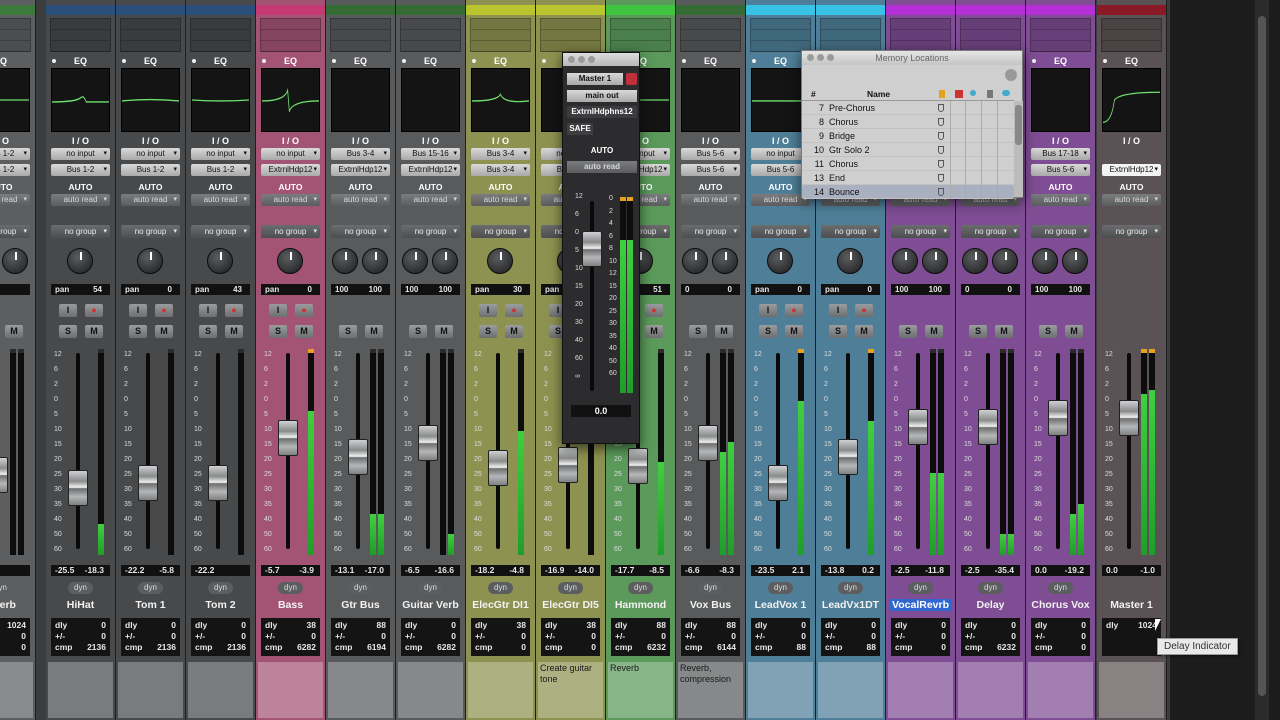  What do you see at coordinates (290, 170) in the screenshot?
I see `output-selector: ExtrnlHdp12 ▾` at bounding box center [290, 170].